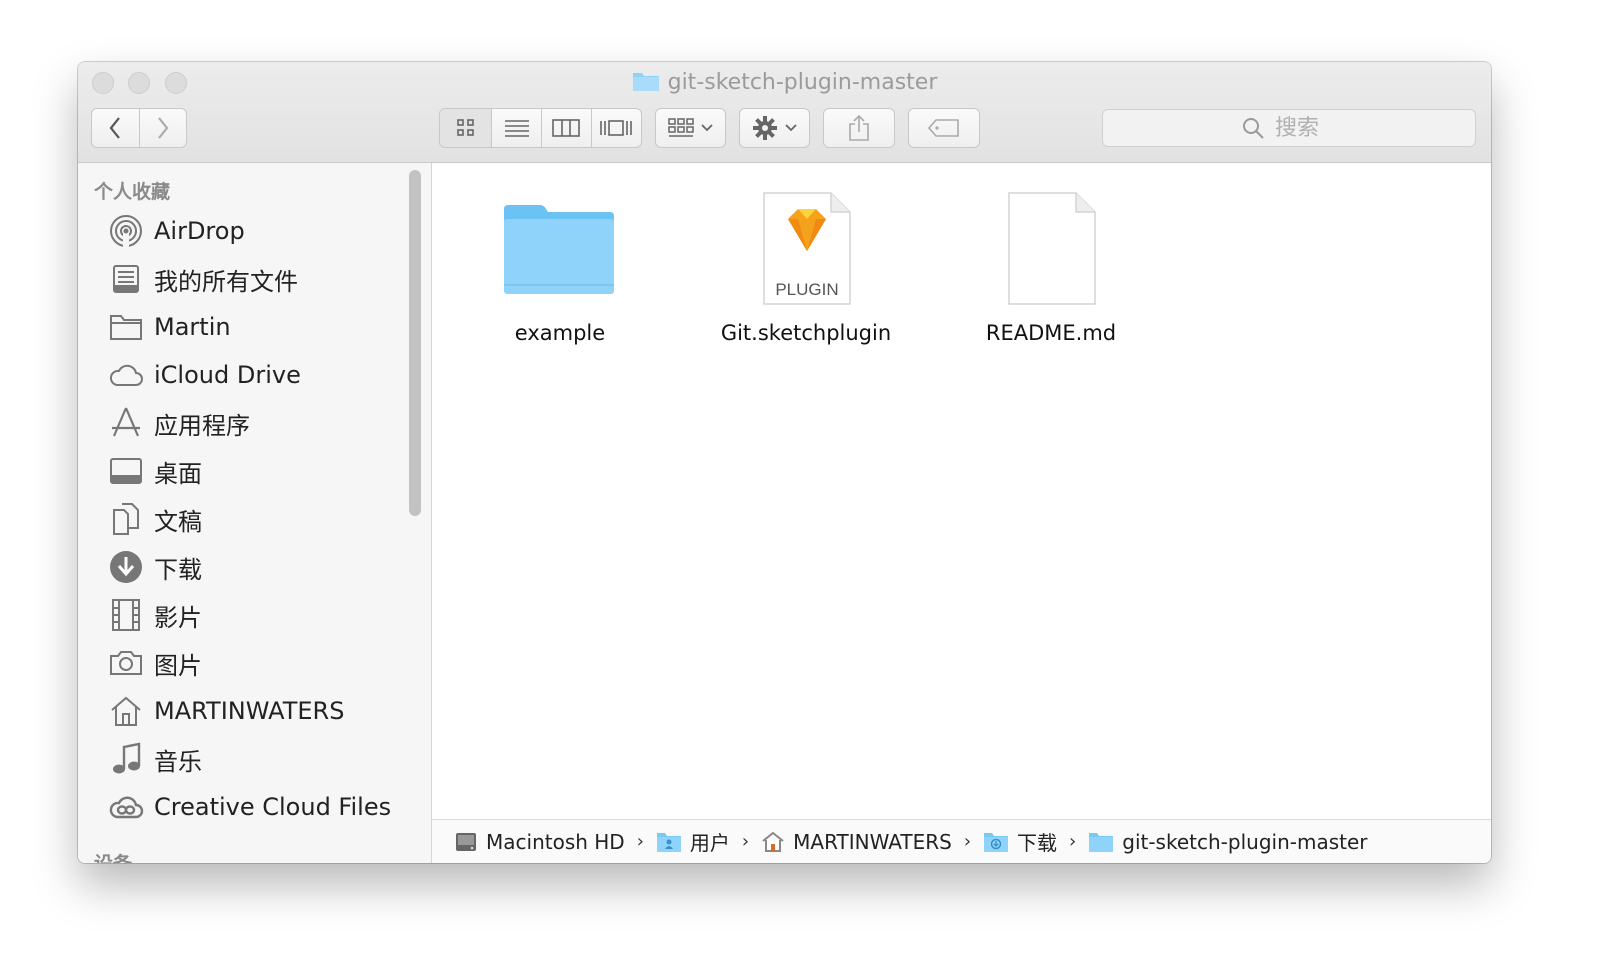  I want to click on share-icon, so click(859, 127).